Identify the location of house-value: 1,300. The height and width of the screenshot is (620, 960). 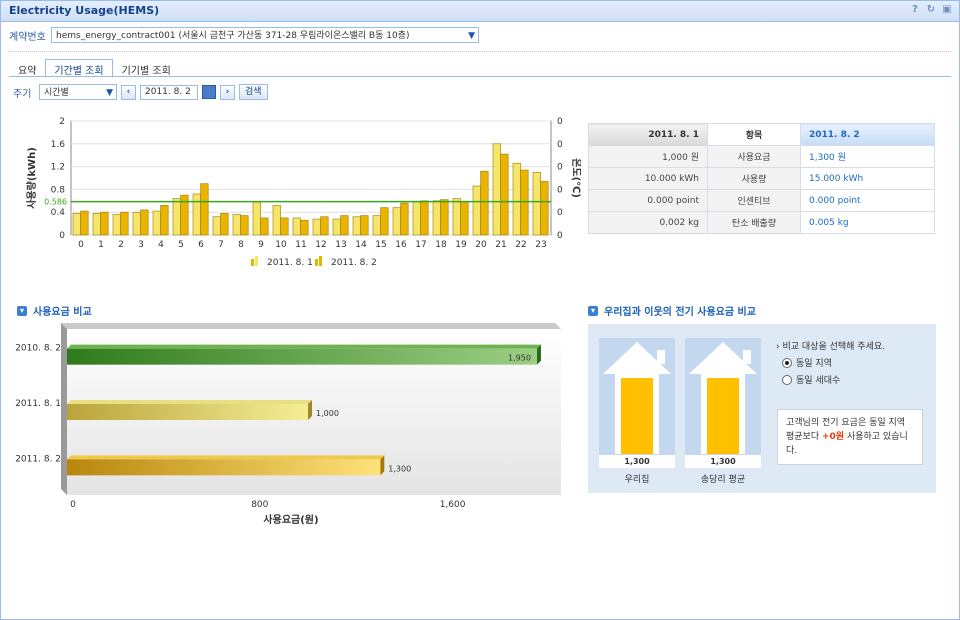
(637, 461).